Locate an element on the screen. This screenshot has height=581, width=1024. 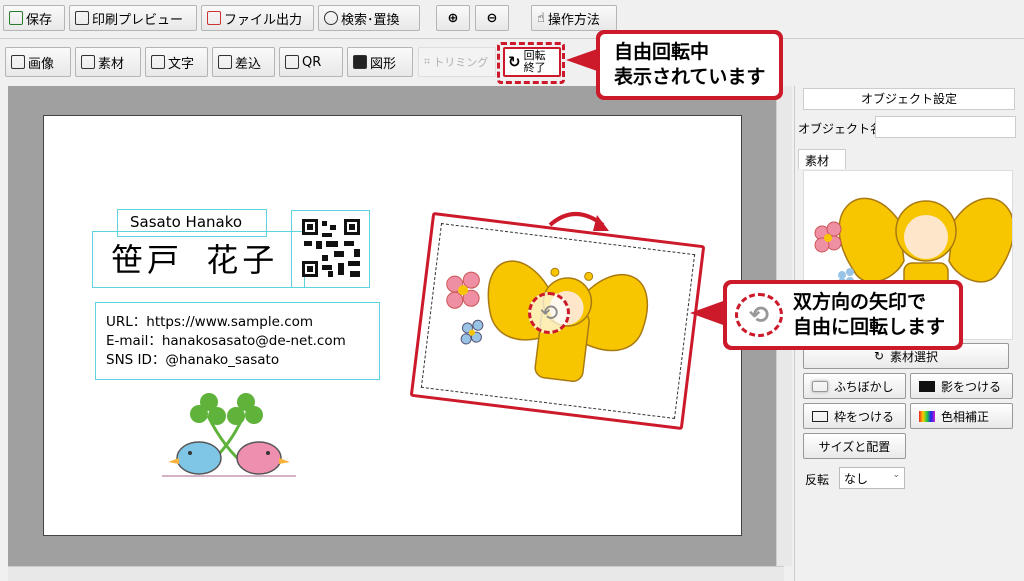
hand-pointer-icon: ☝ is located at coordinates (541, 18).